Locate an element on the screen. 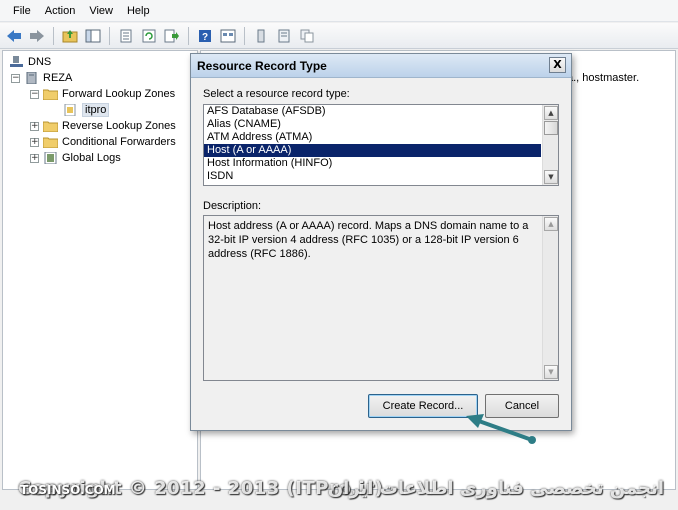  console-tree-icon is located at coordinates (228, 36).